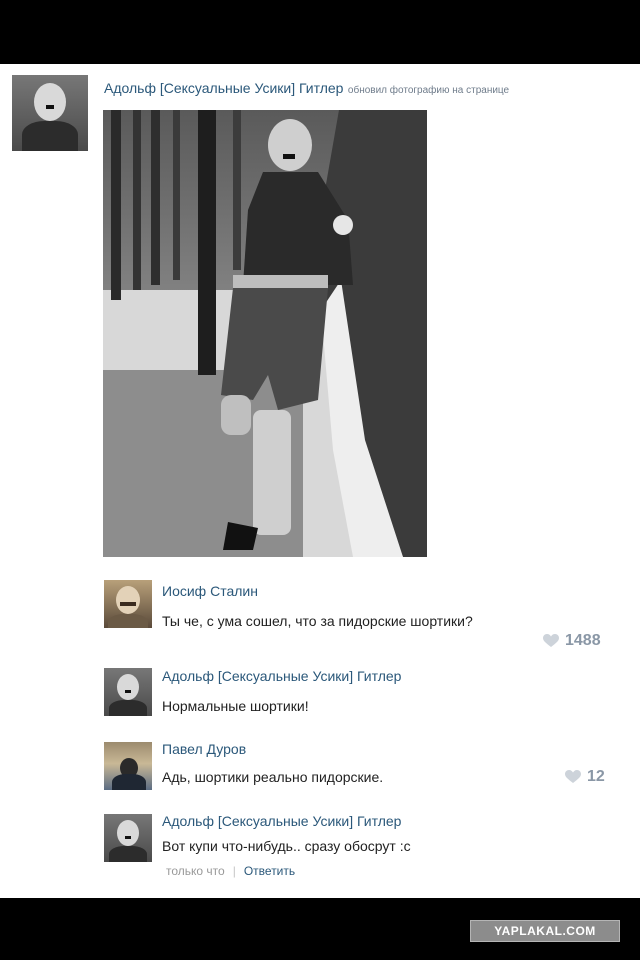  I want to click on like-button: 12, so click(585, 777).